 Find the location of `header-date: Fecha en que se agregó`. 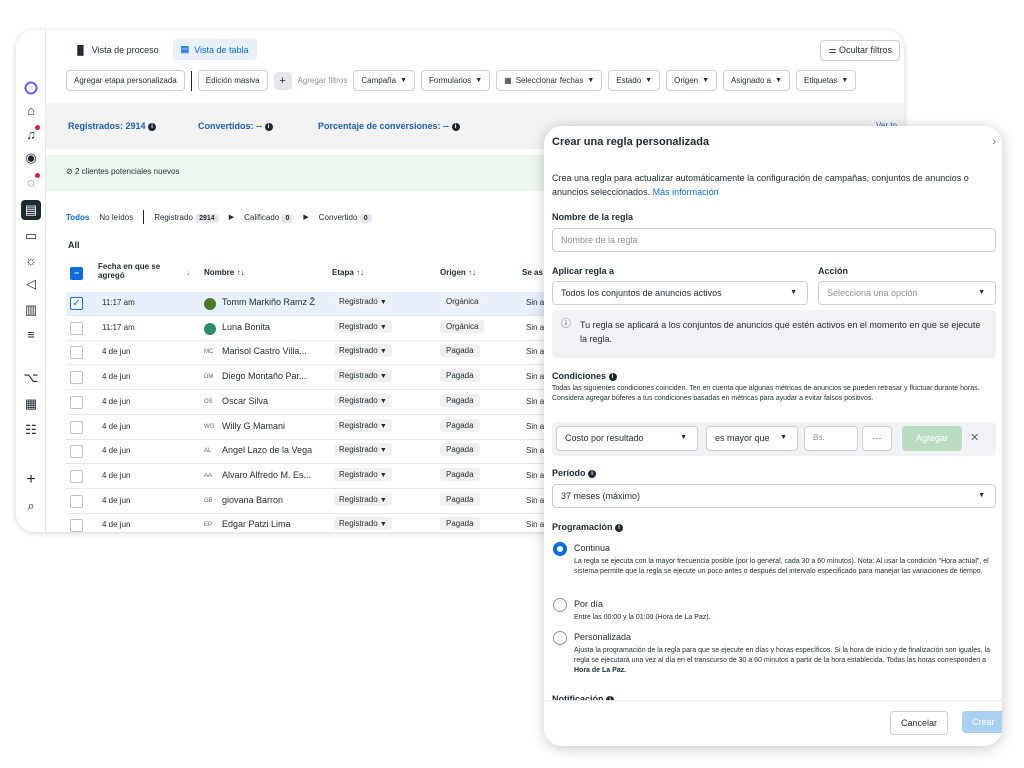

header-date: Fecha en que se agregó is located at coordinates (138, 271).